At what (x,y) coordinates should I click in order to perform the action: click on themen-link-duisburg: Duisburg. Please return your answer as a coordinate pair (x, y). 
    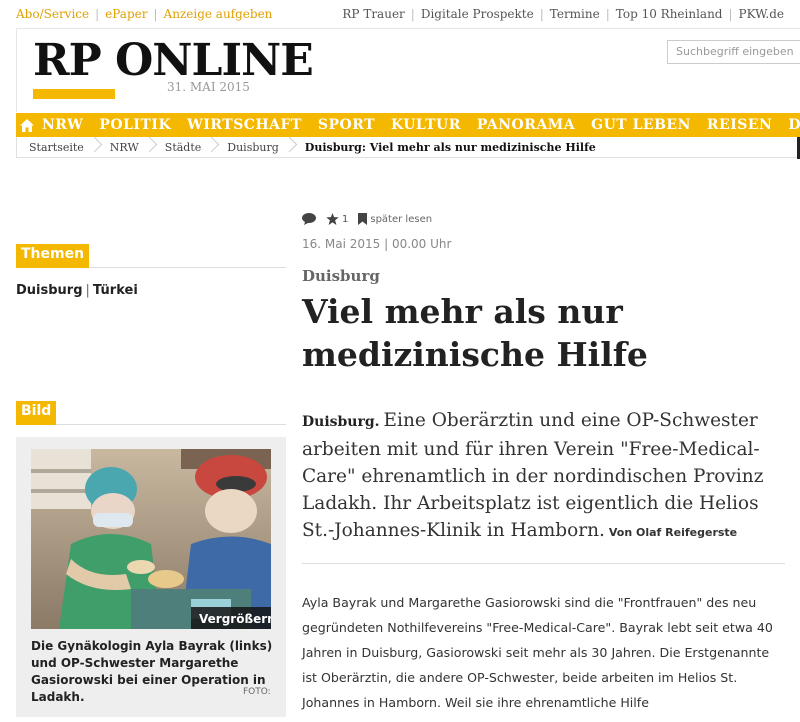
    Looking at the image, I should click on (49, 290).